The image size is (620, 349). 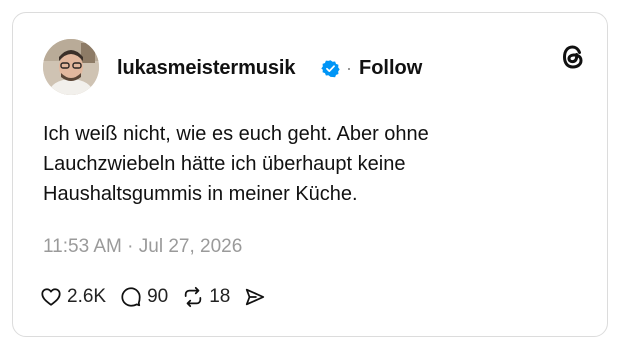 I want to click on post-text-line: Haushaltsgummis in meiner Küche., so click(x=200, y=194).